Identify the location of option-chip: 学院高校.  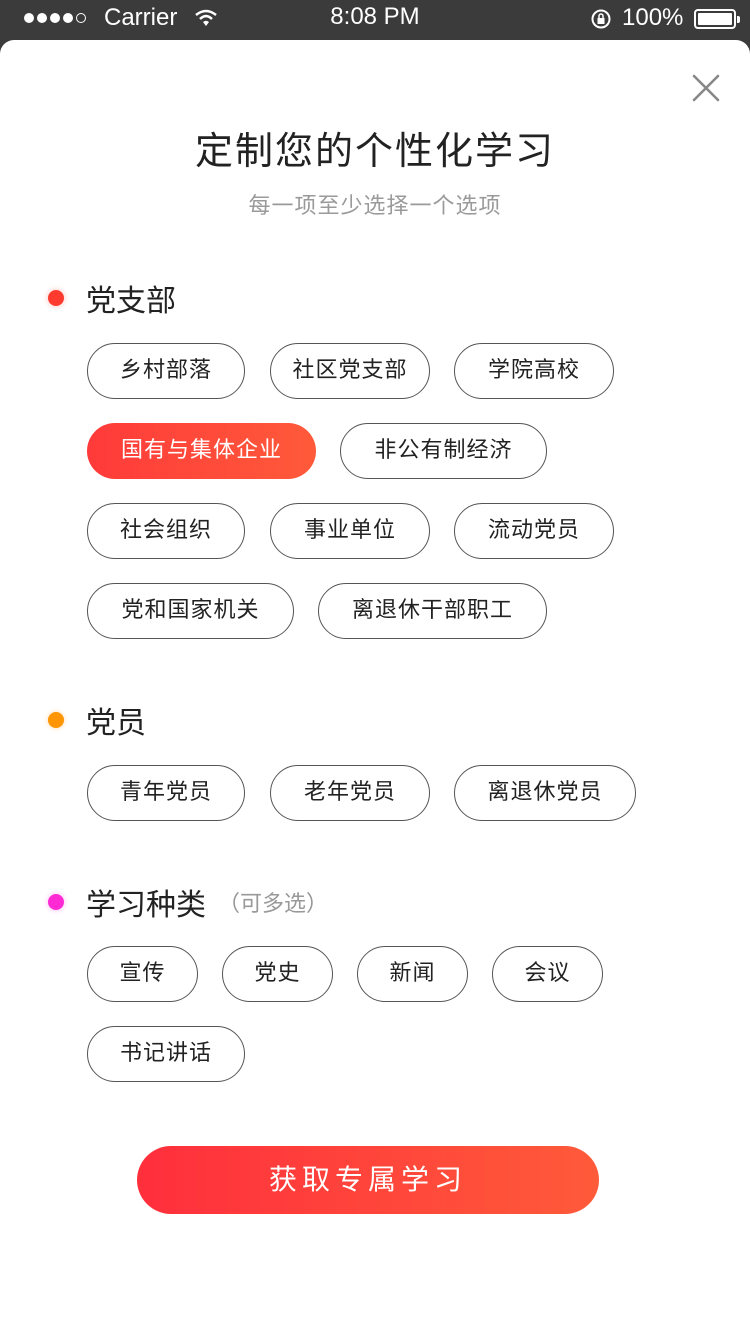
(534, 371).